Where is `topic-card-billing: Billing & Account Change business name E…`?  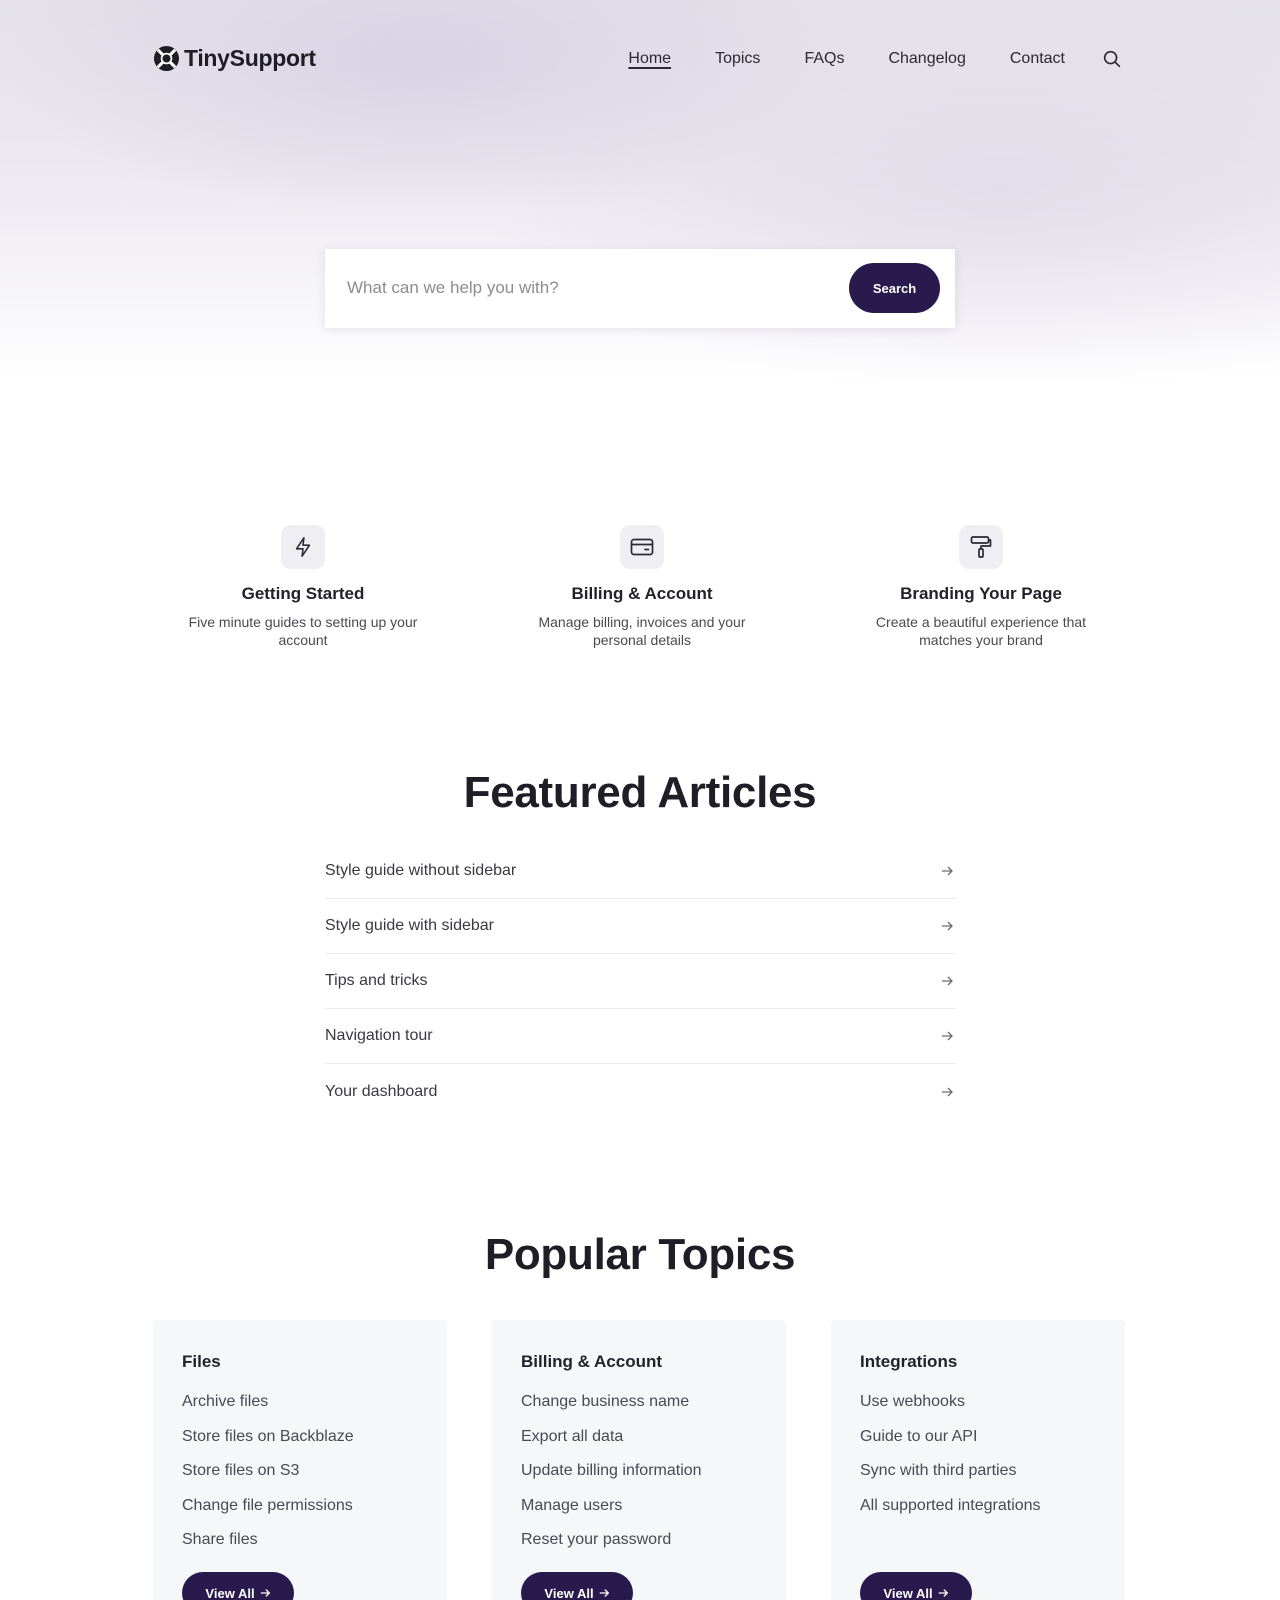 topic-card-billing: Billing & Account Change business name E… is located at coordinates (639, 1460).